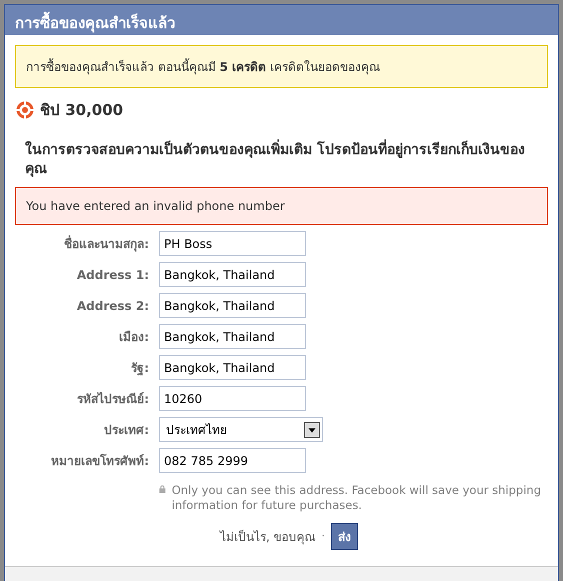  I want to click on poker-chip-icon, so click(25, 110).